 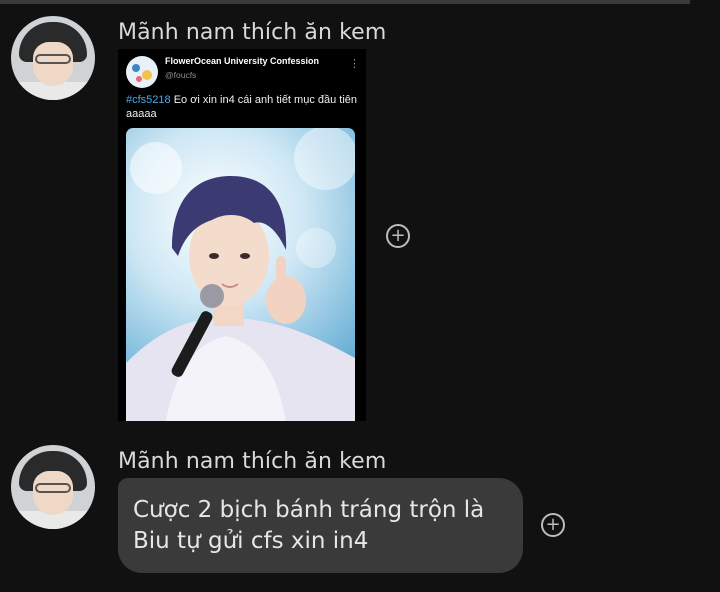 I want to click on message-line: Cược 2 bịch bánh tráng trộn là, so click(x=309, y=510).